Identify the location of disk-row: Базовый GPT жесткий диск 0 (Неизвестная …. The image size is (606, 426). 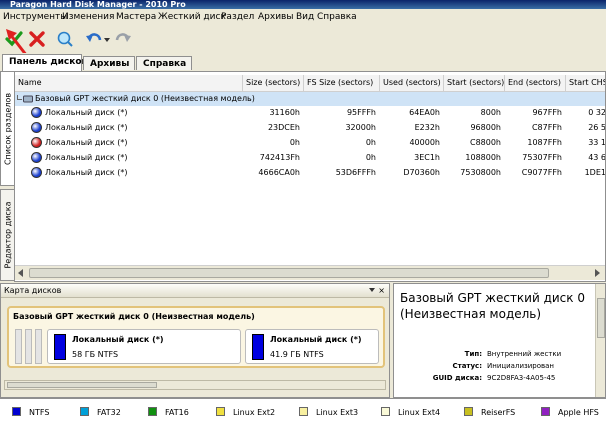
(310, 99).